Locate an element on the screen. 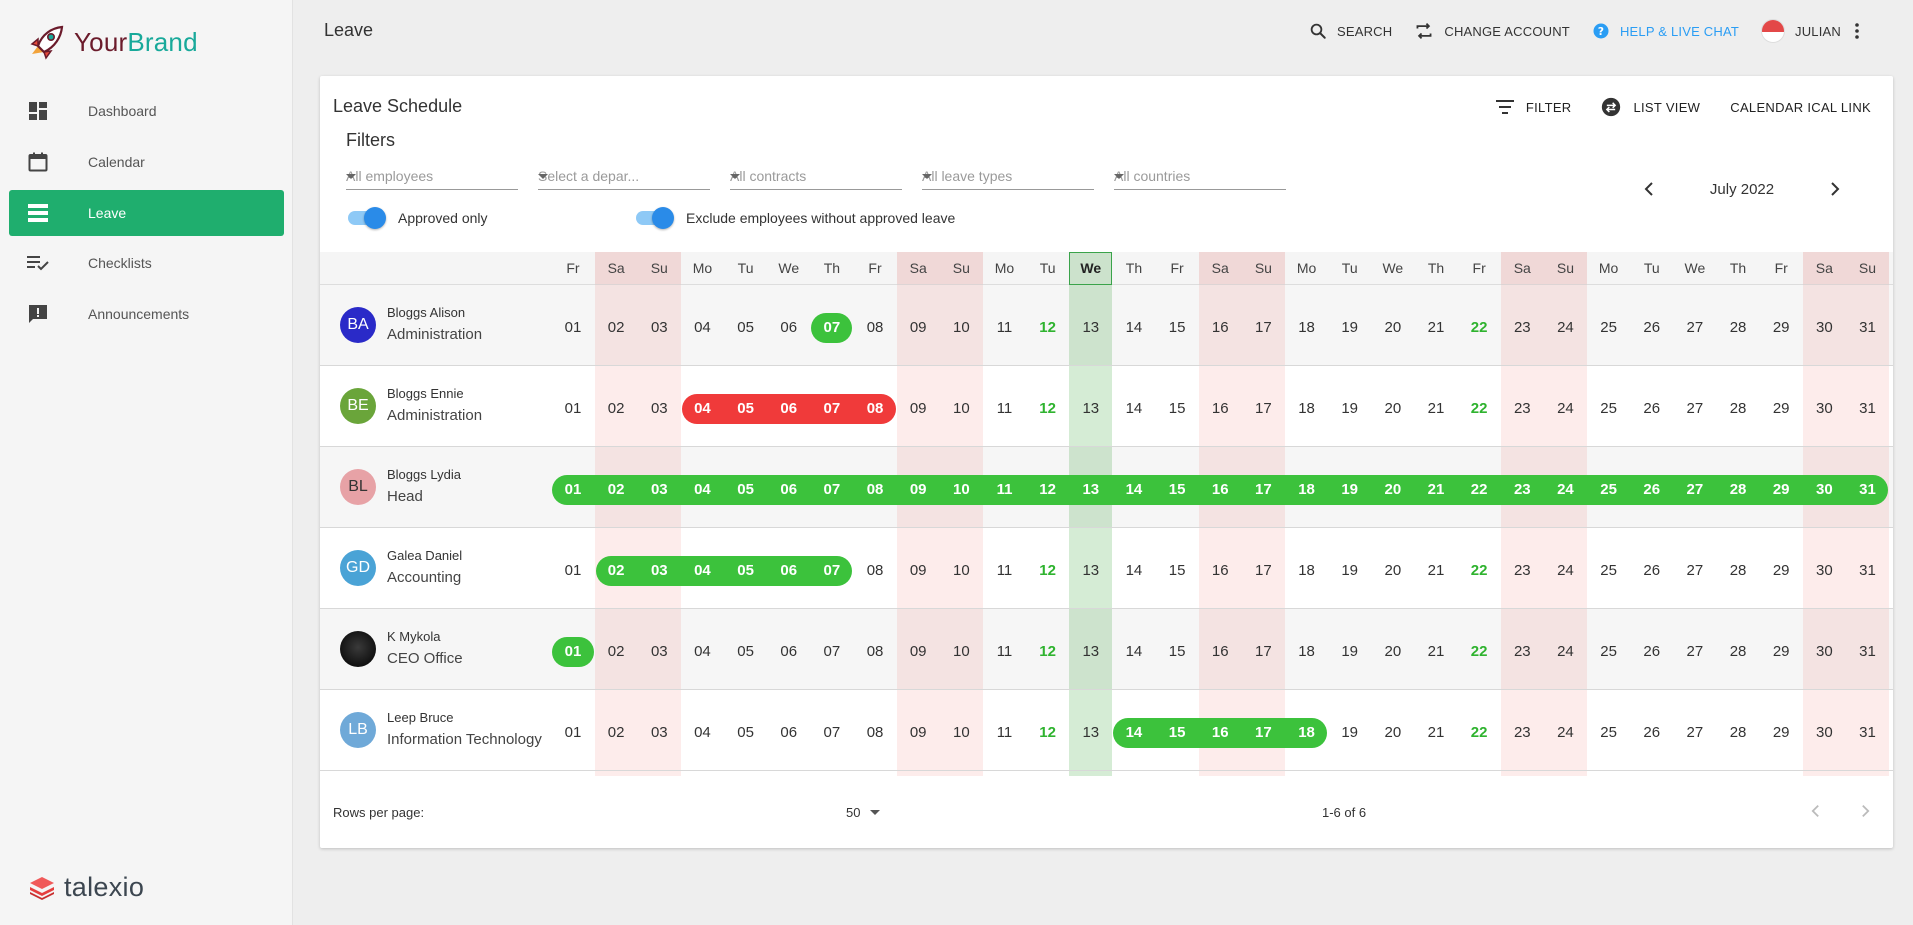 This screenshot has width=1913, height=925. avatar: LB is located at coordinates (358, 730).